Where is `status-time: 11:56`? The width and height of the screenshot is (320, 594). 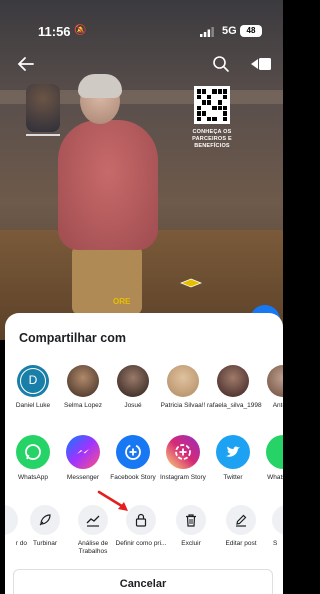
status-time: 11:56 is located at coordinates (54, 31).